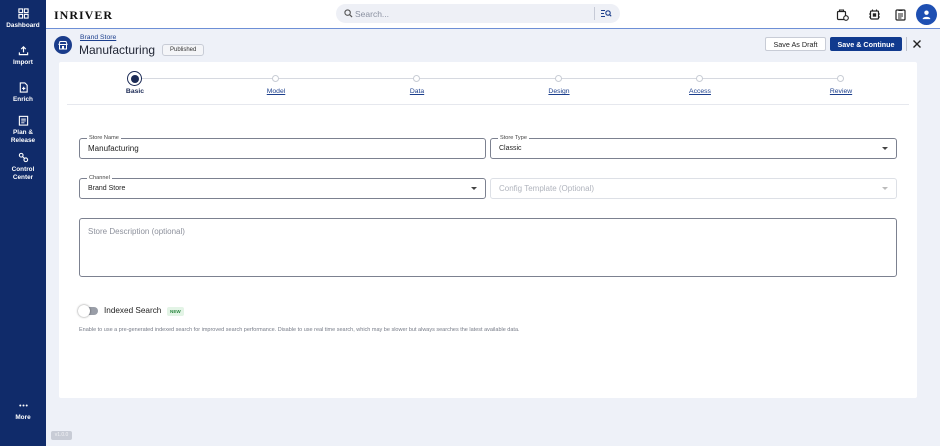  What do you see at coordinates (175, 311) in the screenshot?
I see `new-badge: NEW` at bounding box center [175, 311].